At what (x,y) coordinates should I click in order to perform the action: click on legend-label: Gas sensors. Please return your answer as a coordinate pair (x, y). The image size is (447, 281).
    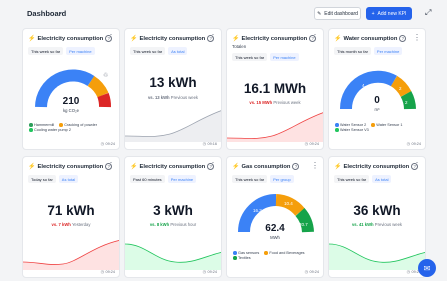
    Looking at the image, I should click on (249, 253).